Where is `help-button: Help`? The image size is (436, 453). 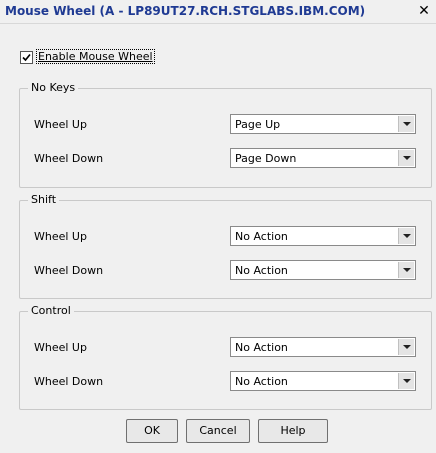
help-button: Help is located at coordinates (293, 431).